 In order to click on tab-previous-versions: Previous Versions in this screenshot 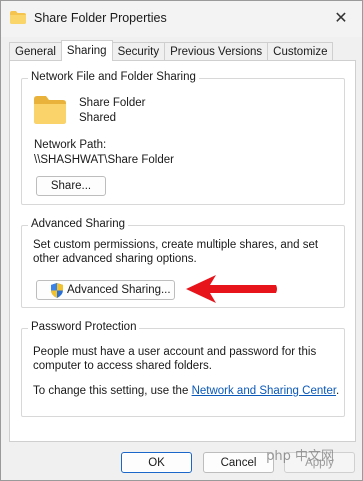, I will do `click(216, 51)`.